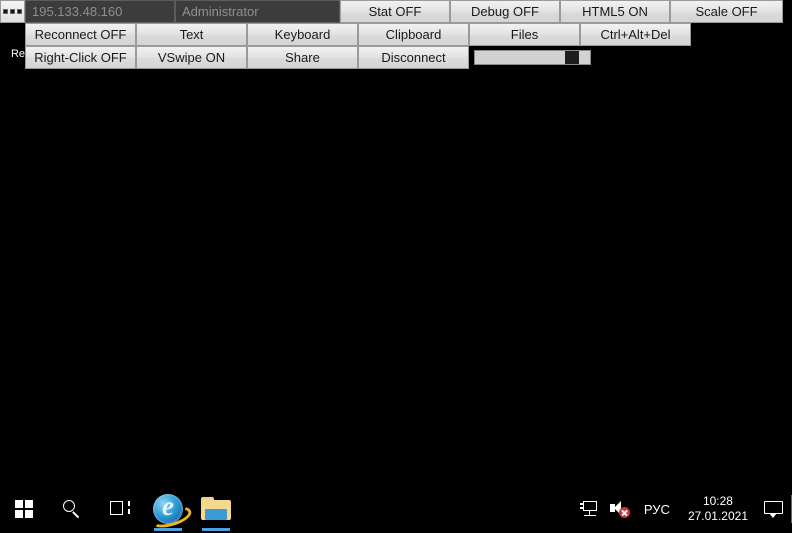  Describe the element at coordinates (505, 11) in the screenshot. I see `debug-toggle-button: Debug OFF` at that location.